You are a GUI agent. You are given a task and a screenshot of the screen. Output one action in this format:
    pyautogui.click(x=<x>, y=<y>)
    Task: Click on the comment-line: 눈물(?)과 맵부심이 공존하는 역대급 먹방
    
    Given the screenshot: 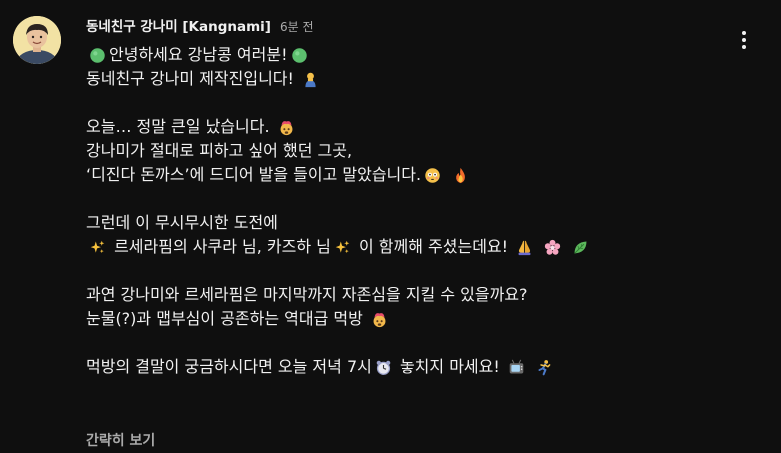 What is the action you would take?
    pyautogui.click(x=406, y=319)
    